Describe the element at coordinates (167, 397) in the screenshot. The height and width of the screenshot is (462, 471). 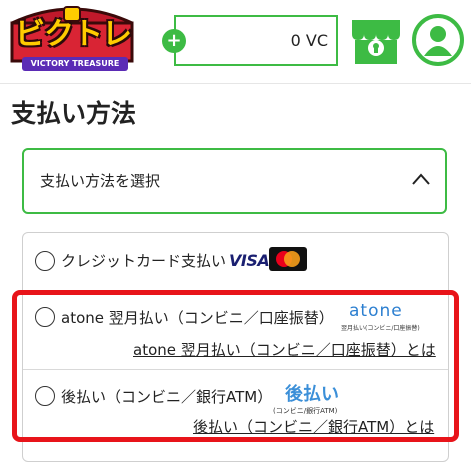
I see `method-label: 後払い（コンビニ／銀行ATM）` at that location.